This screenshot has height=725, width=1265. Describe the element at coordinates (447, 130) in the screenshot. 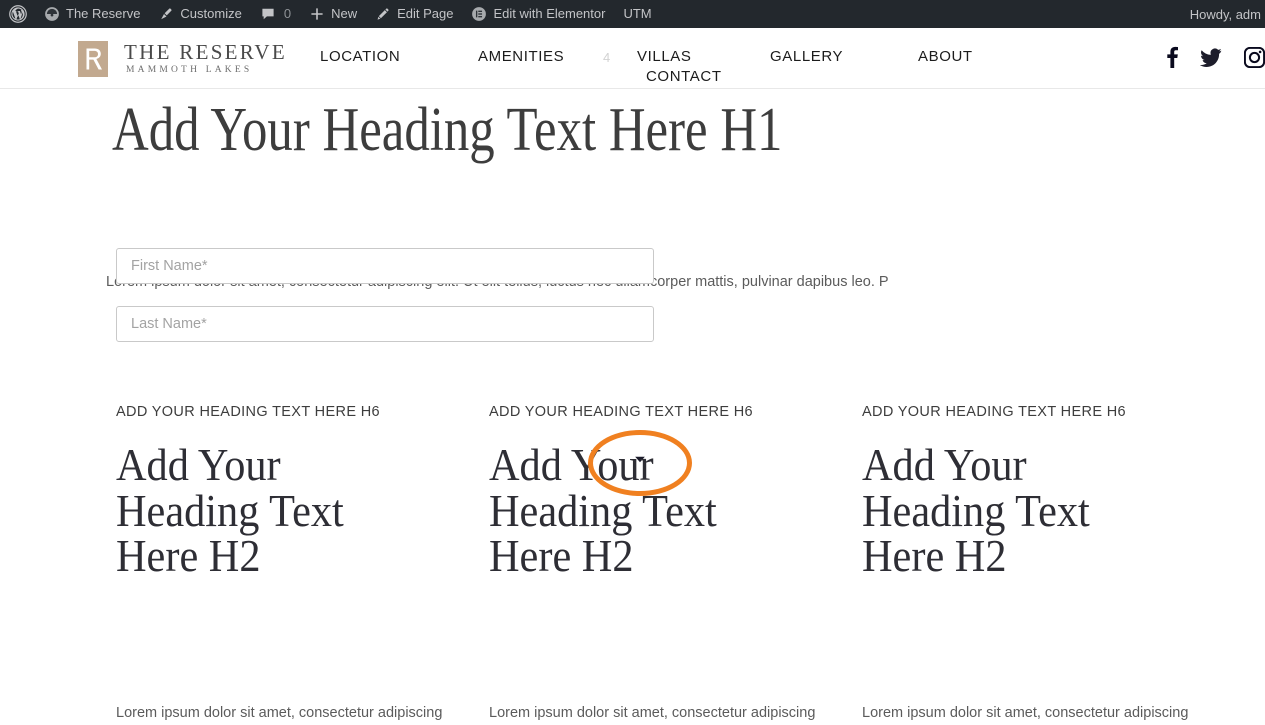

I see `page-title-h1: Add Your Heading Text Here H1` at that location.